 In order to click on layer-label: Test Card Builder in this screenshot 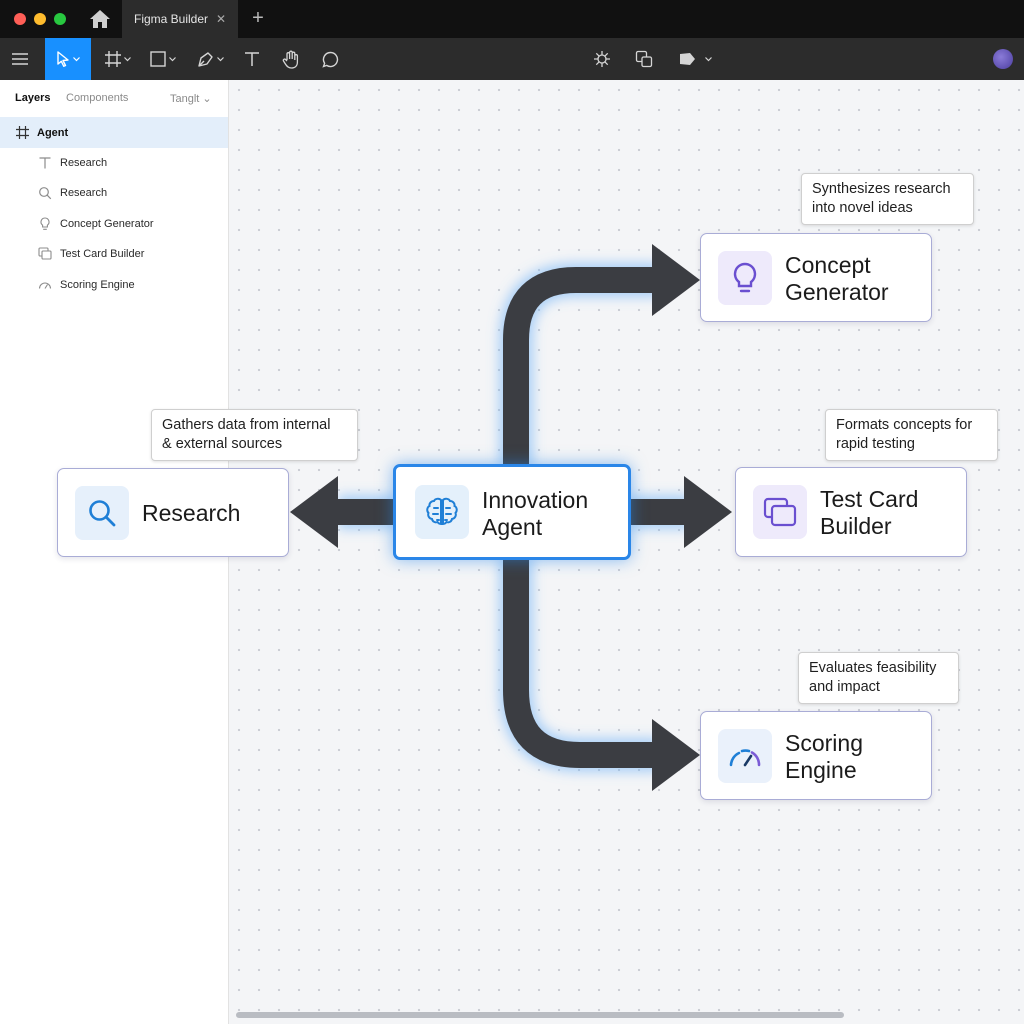, I will do `click(102, 254)`.